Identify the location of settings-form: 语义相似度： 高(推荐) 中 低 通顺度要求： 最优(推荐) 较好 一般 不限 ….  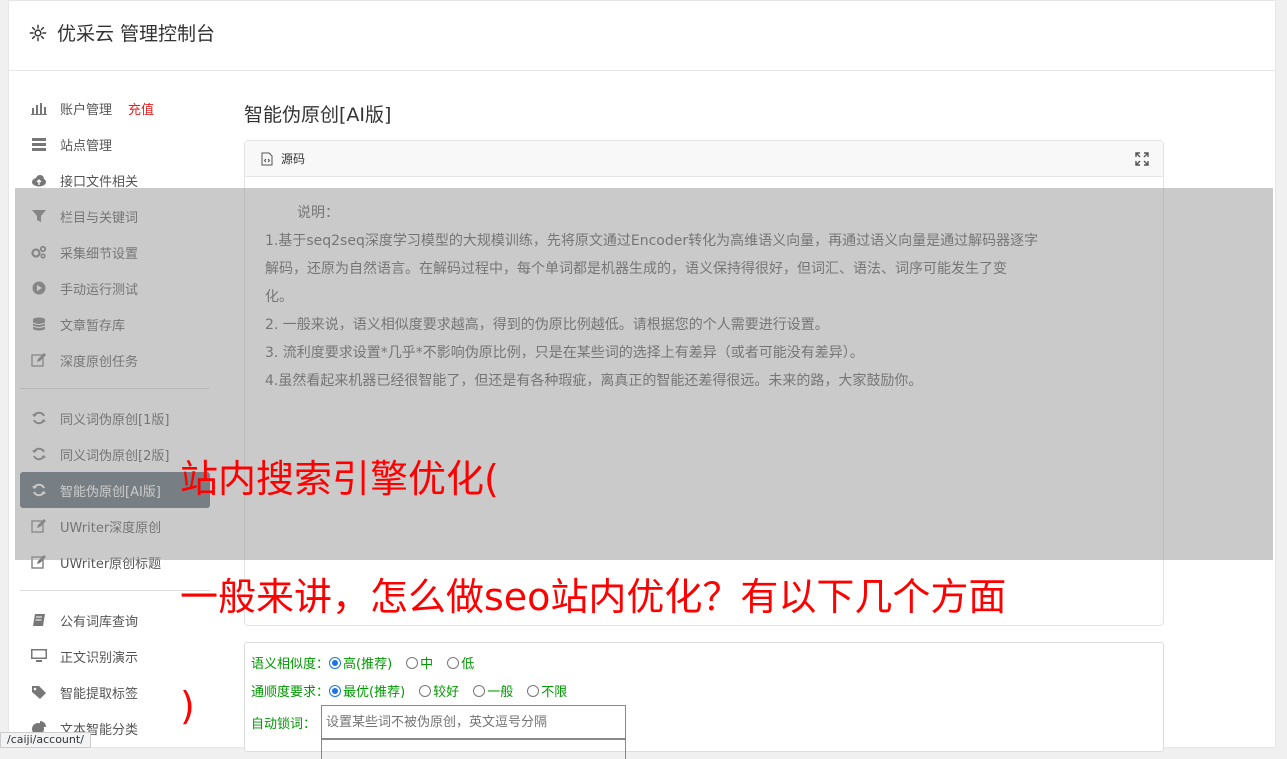
(704, 700).